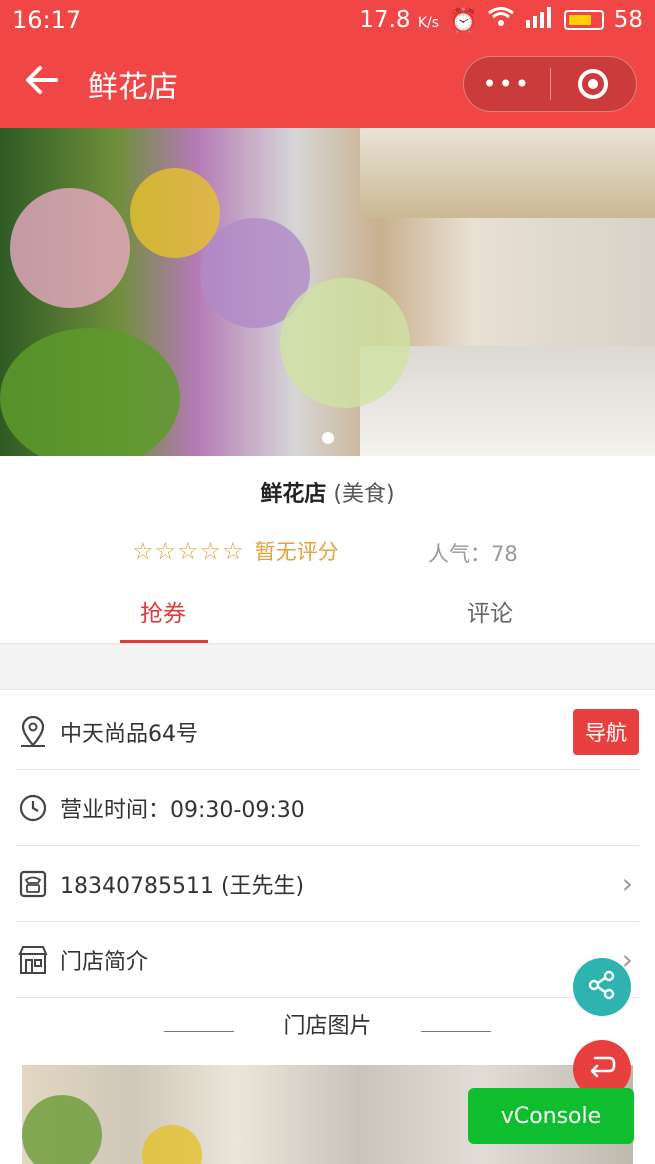 The image size is (655, 1164). What do you see at coordinates (327, 808) in the screenshot?
I see `hours-row: 营业时间：09:30-09:30` at bounding box center [327, 808].